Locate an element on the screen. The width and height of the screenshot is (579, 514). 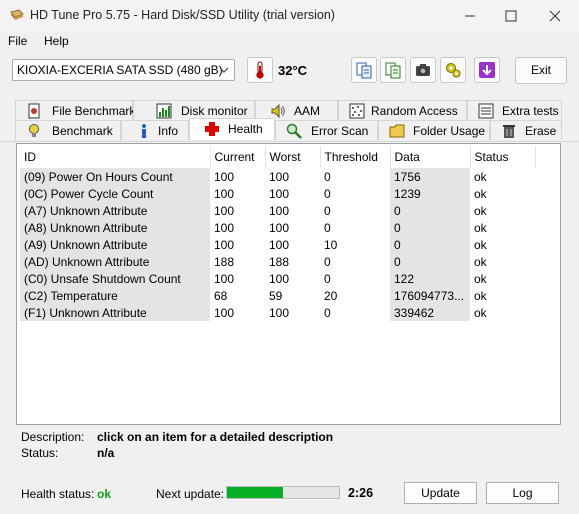
extra-tests-icon is located at coordinates (486, 111).